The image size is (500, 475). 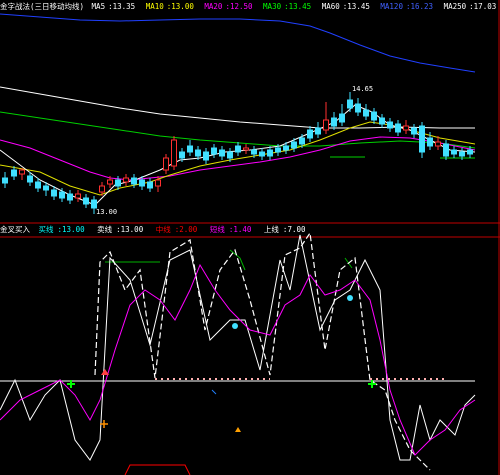 I want to click on short-line-readout: 短线:1.40, so click(x=230, y=229).